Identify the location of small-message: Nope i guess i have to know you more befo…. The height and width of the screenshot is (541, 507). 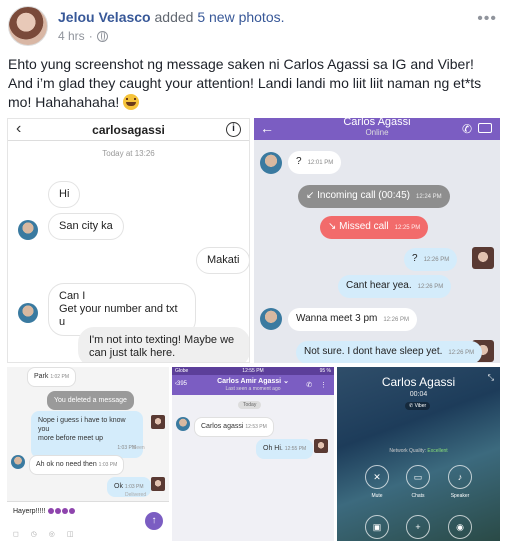
(87, 434).